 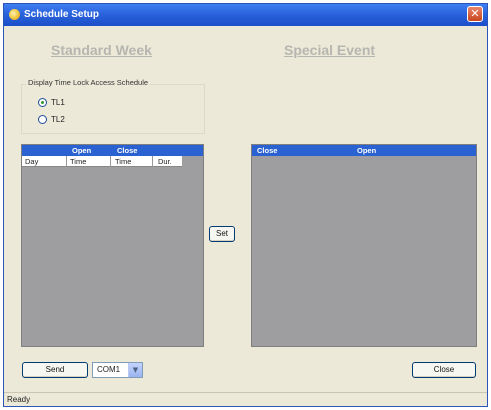 I want to click on app-icon, so click(x=14, y=14).